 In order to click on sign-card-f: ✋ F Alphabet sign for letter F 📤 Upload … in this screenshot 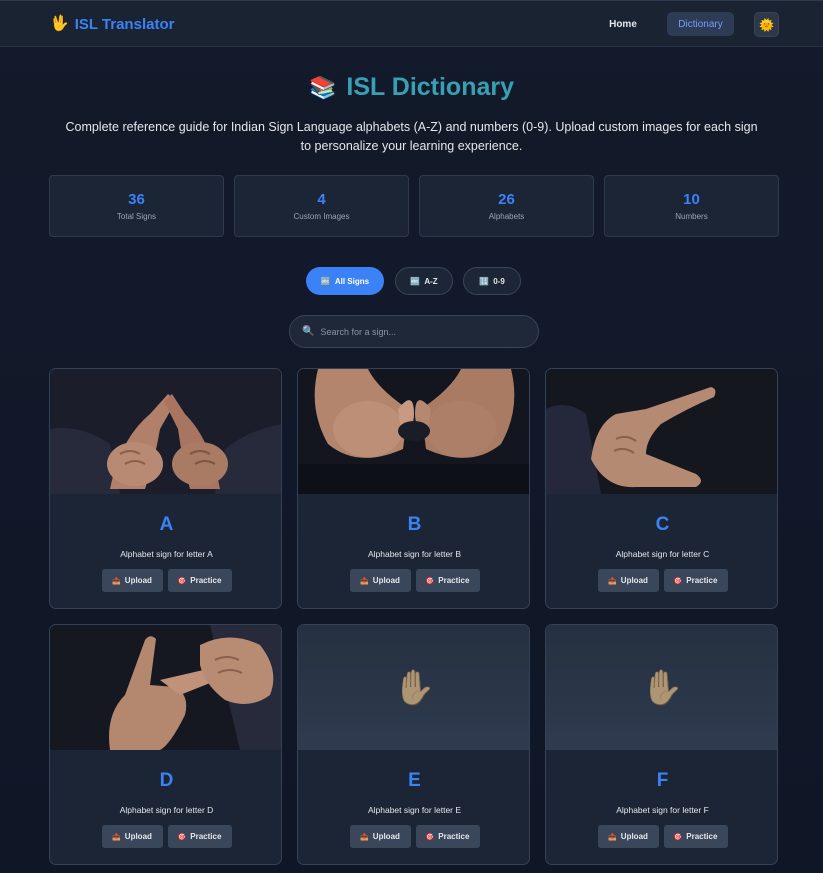, I will do `click(661, 744)`.